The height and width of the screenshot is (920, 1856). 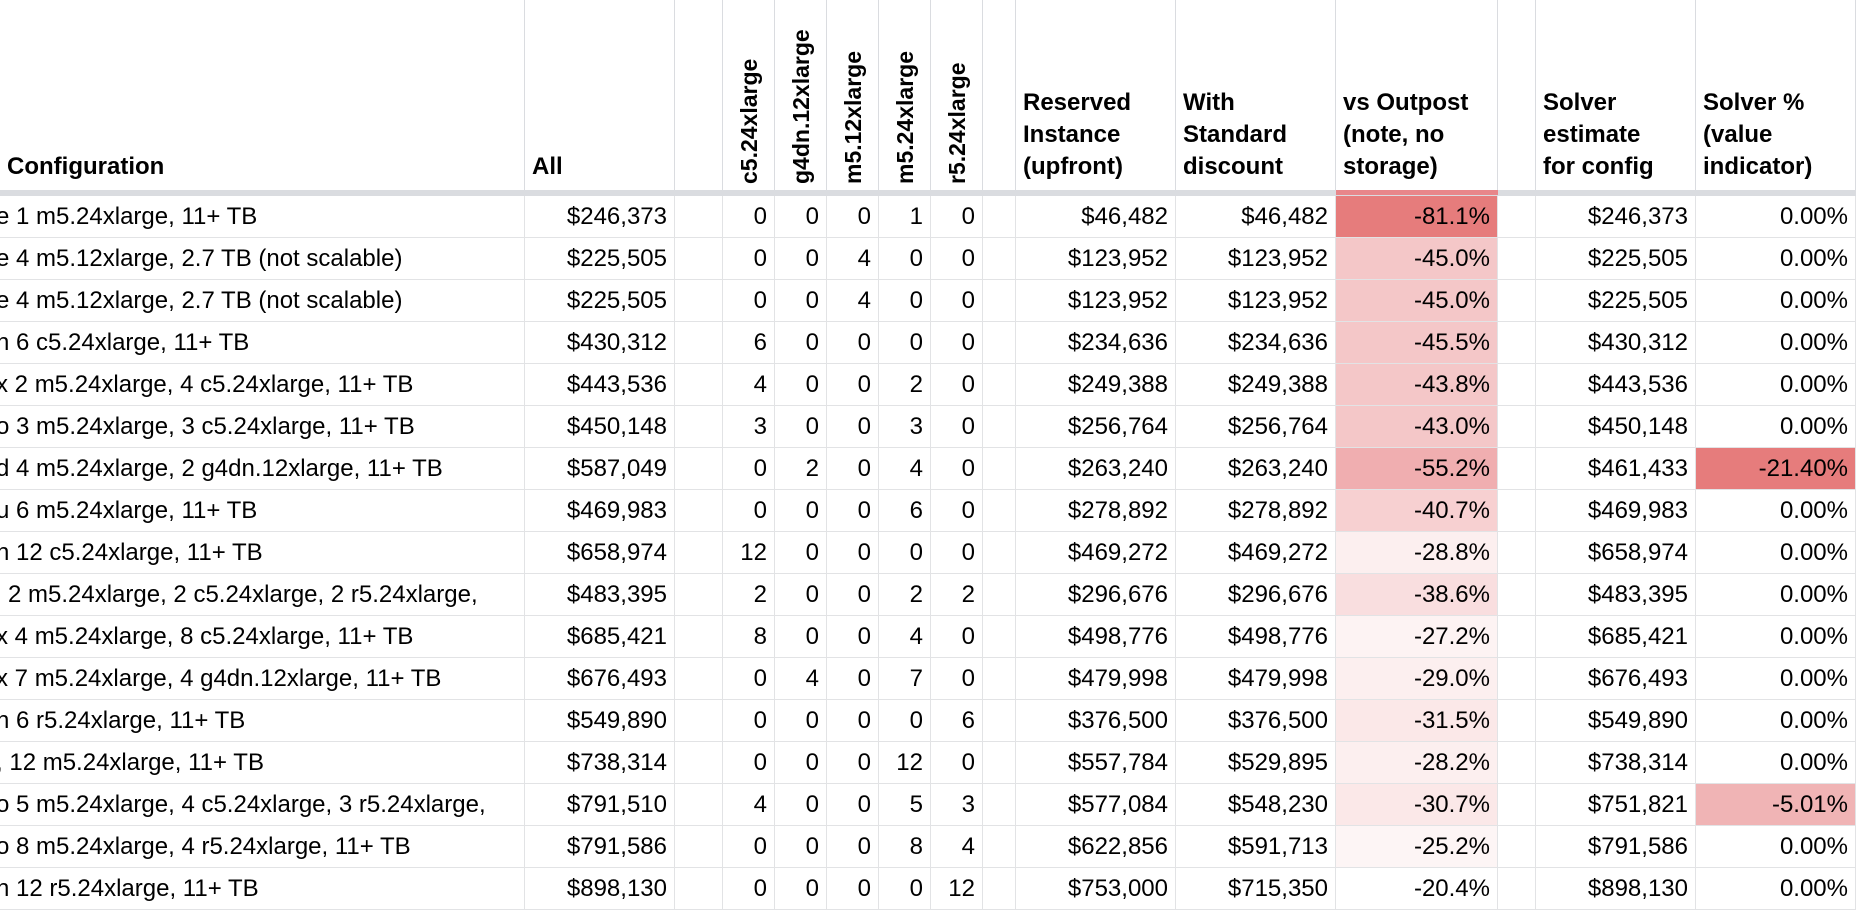 What do you see at coordinates (262, 889) in the screenshot?
I see `cell-configuration: n 12 r5.24xlarge, 11+ TB` at bounding box center [262, 889].